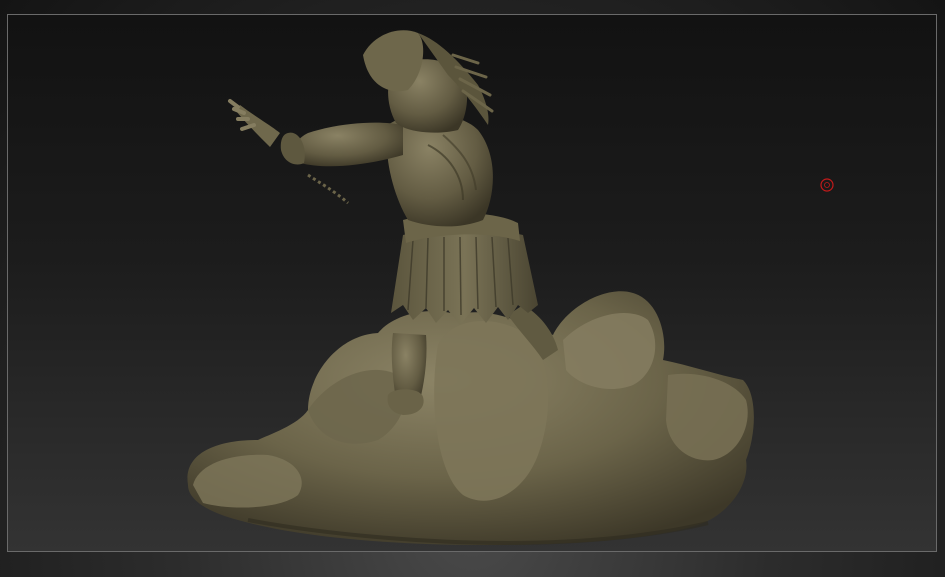 The image size is (945, 577). Describe the element at coordinates (428, 81) in the screenshot. I see `figure-head` at that location.